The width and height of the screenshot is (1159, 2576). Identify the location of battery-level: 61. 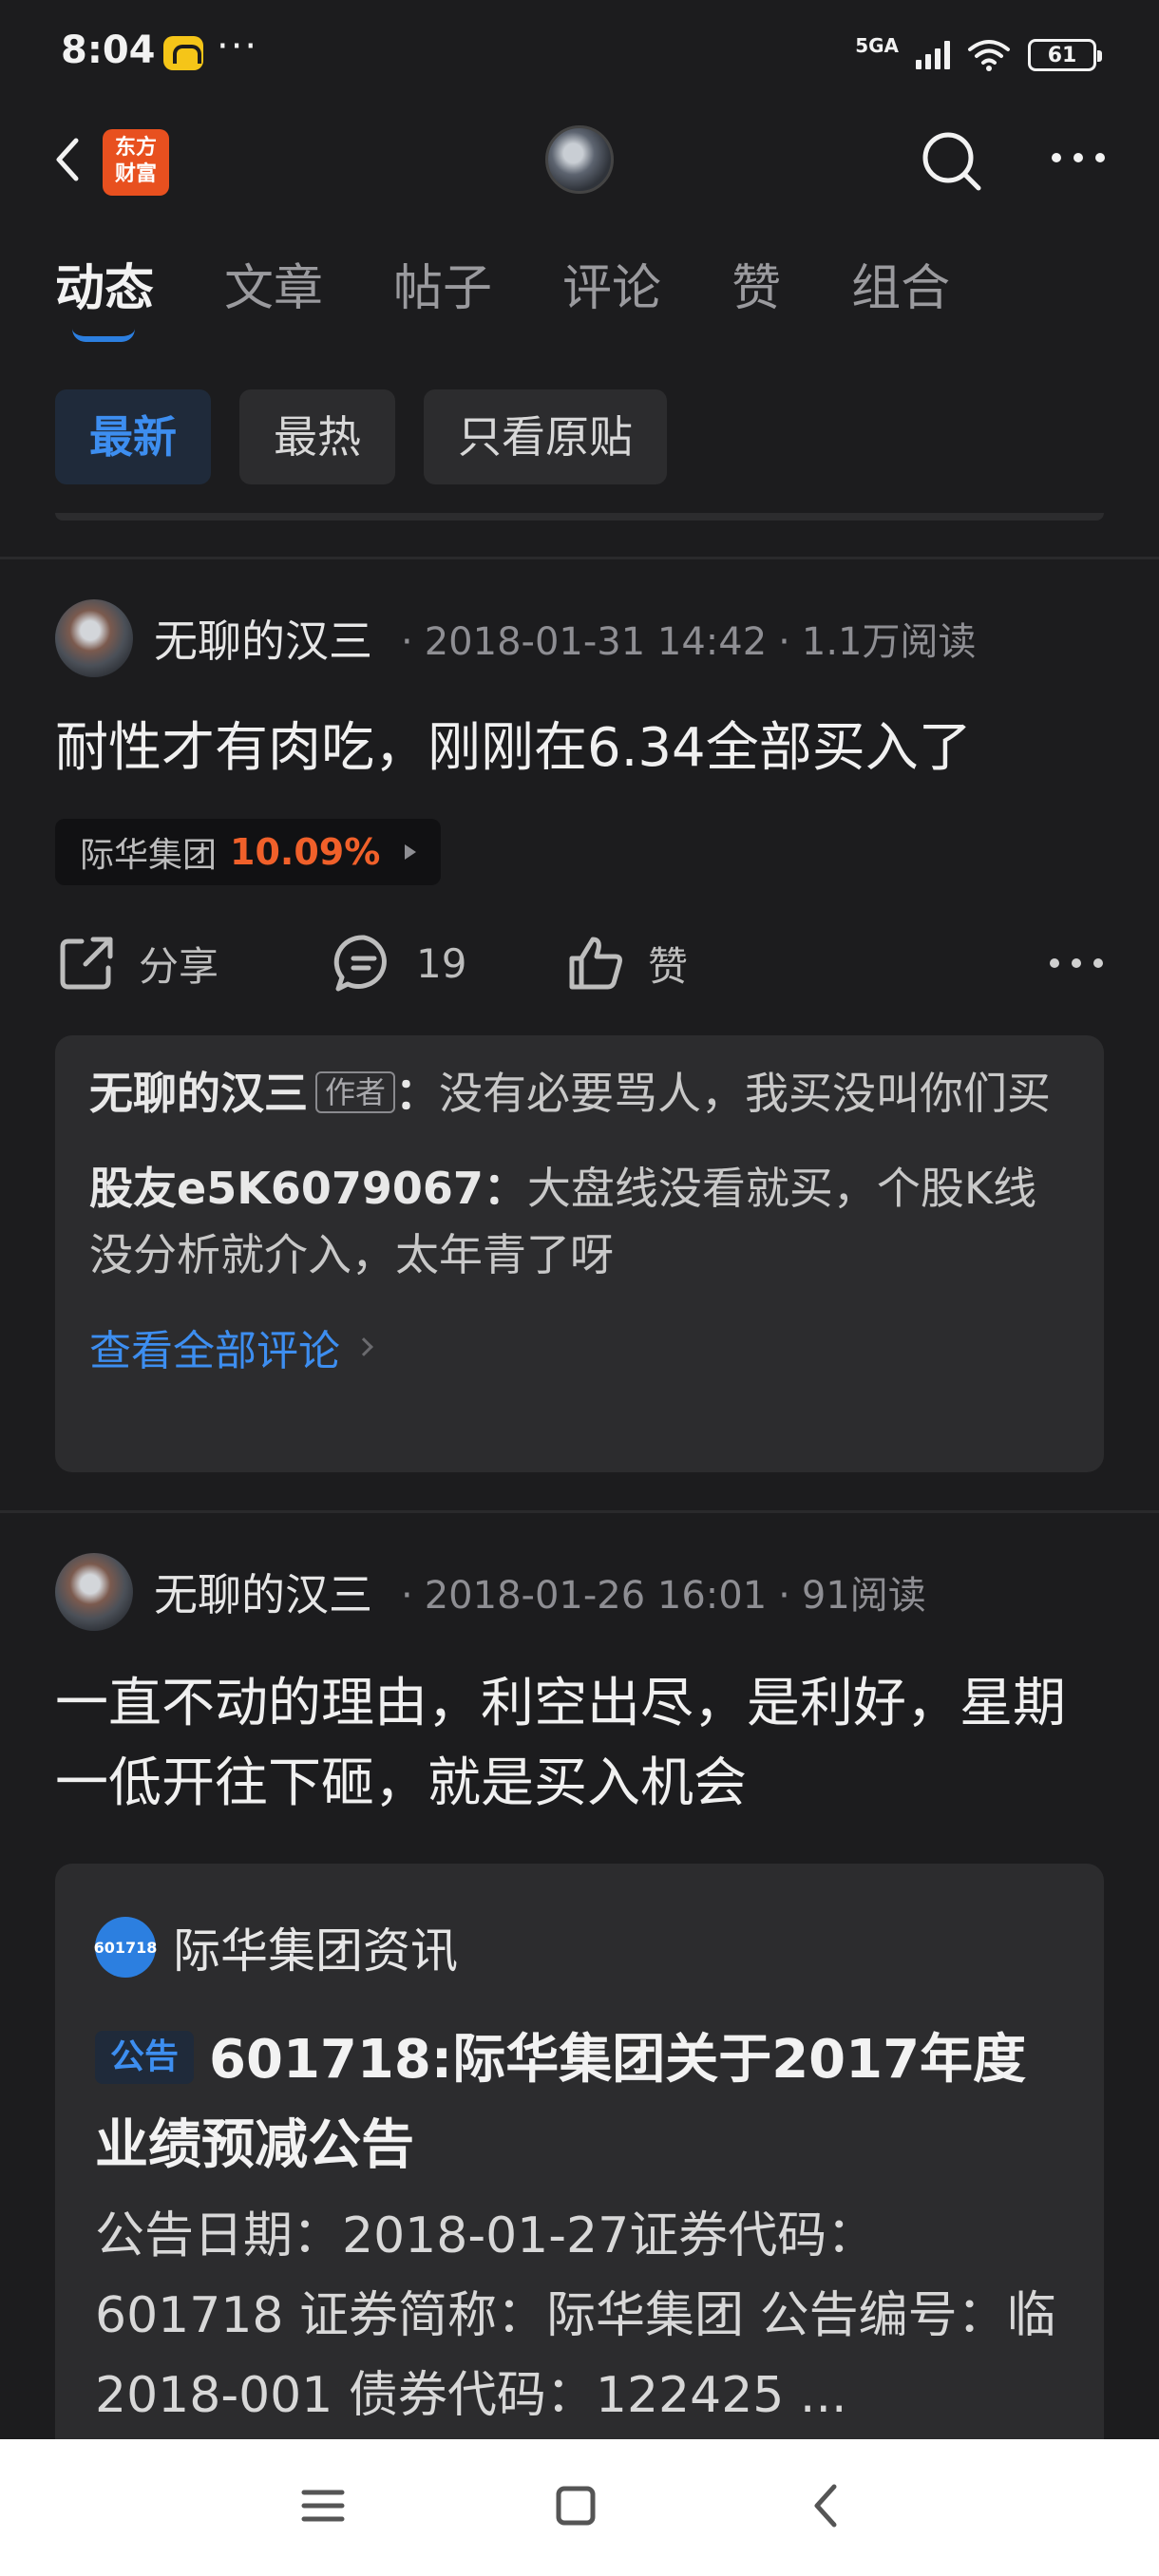
(1062, 55).